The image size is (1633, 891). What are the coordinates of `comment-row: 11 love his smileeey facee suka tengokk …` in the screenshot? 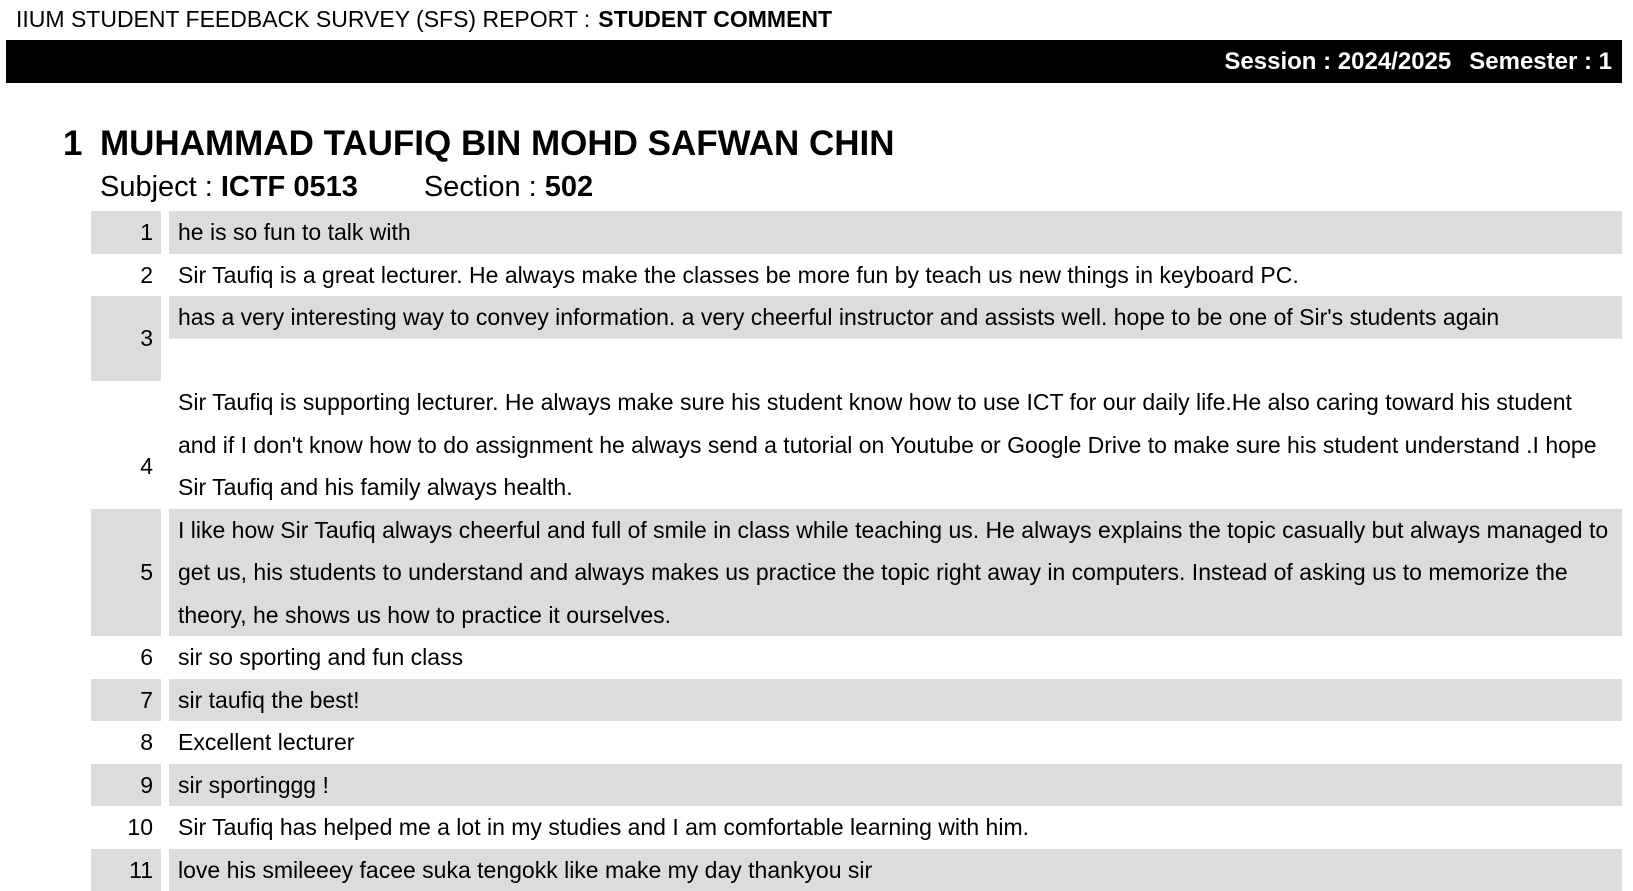 It's located at (856, 869).